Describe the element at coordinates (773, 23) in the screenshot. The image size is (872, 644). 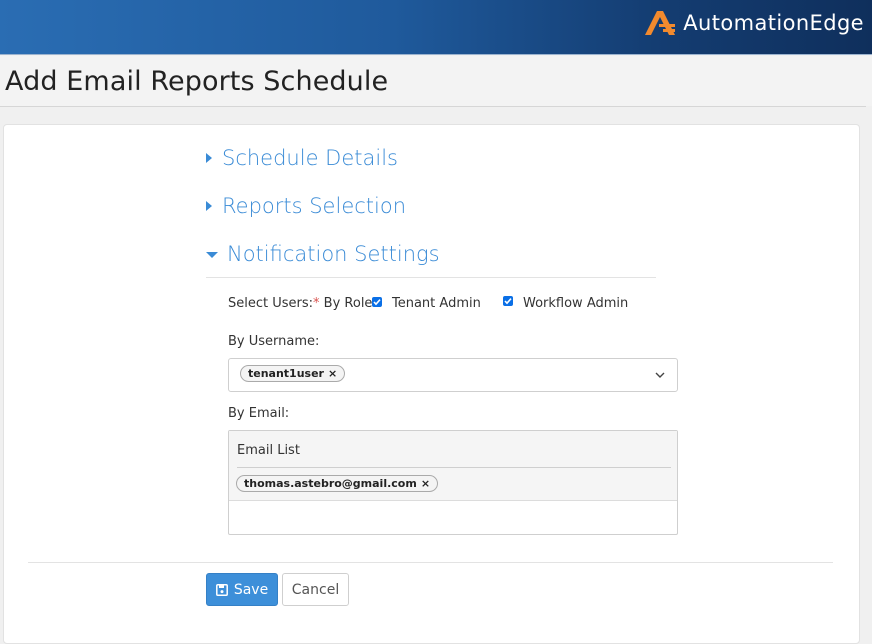
I see `brand-name: AutomationEdge` at that location.